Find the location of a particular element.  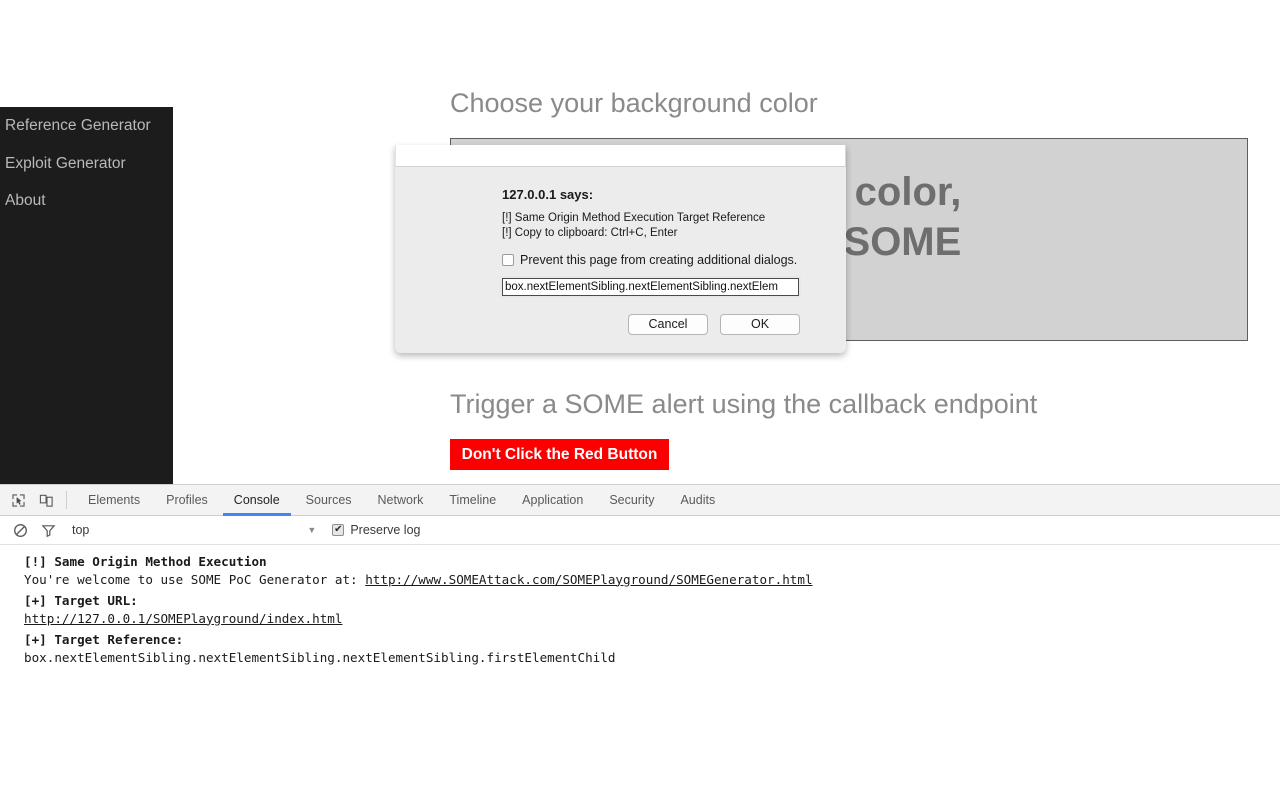

tab-network: Network is located at coordinates (401, 500).